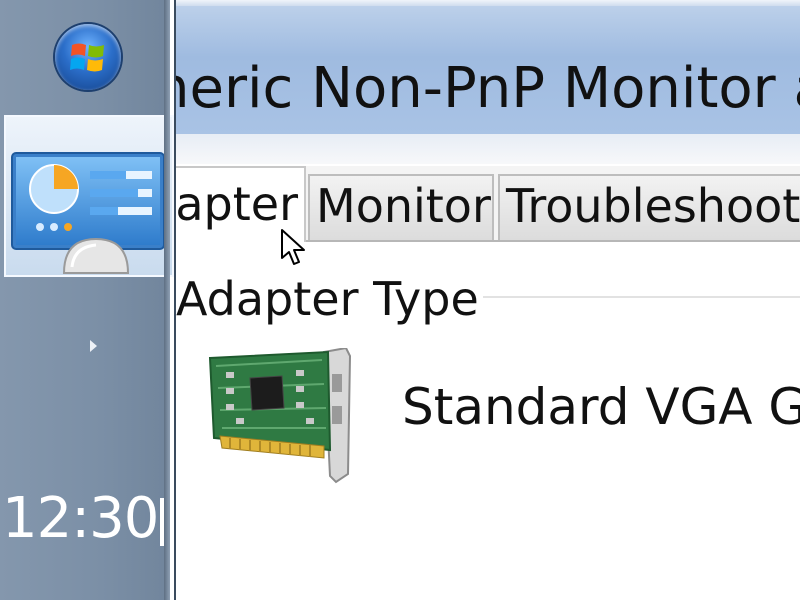  Describe the element at coordinates (167, 300) in the screenshot. I see `taskbar-edge` at that location.